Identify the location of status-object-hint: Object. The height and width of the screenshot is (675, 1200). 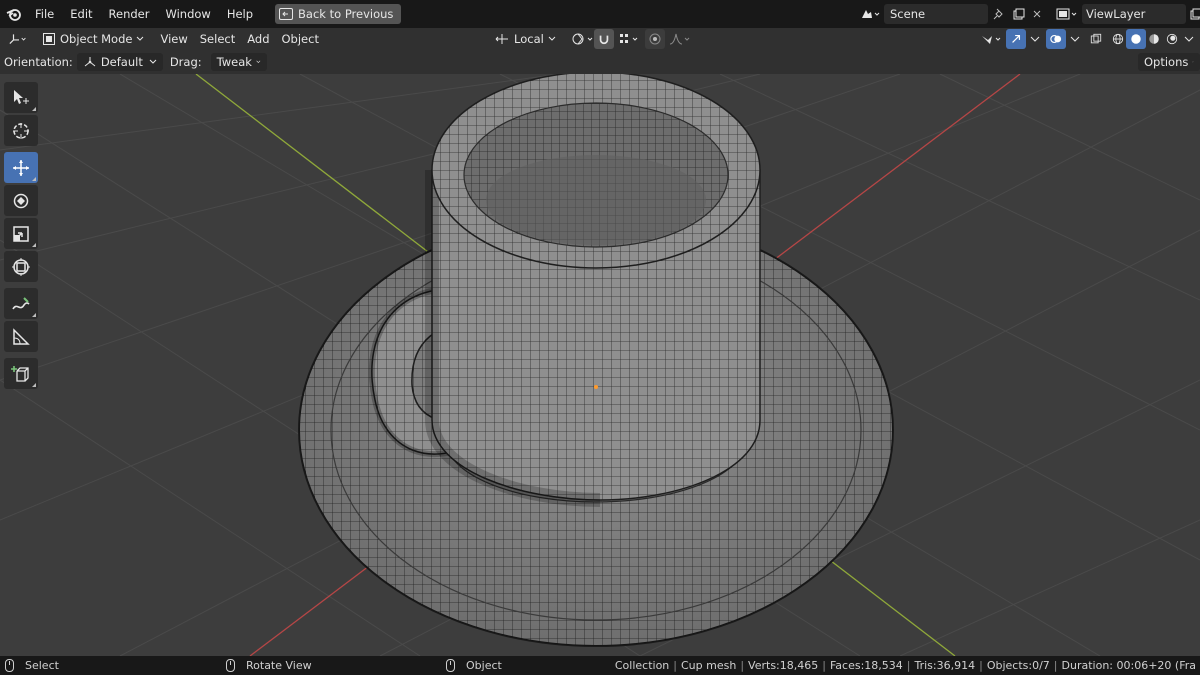
(474, 665).